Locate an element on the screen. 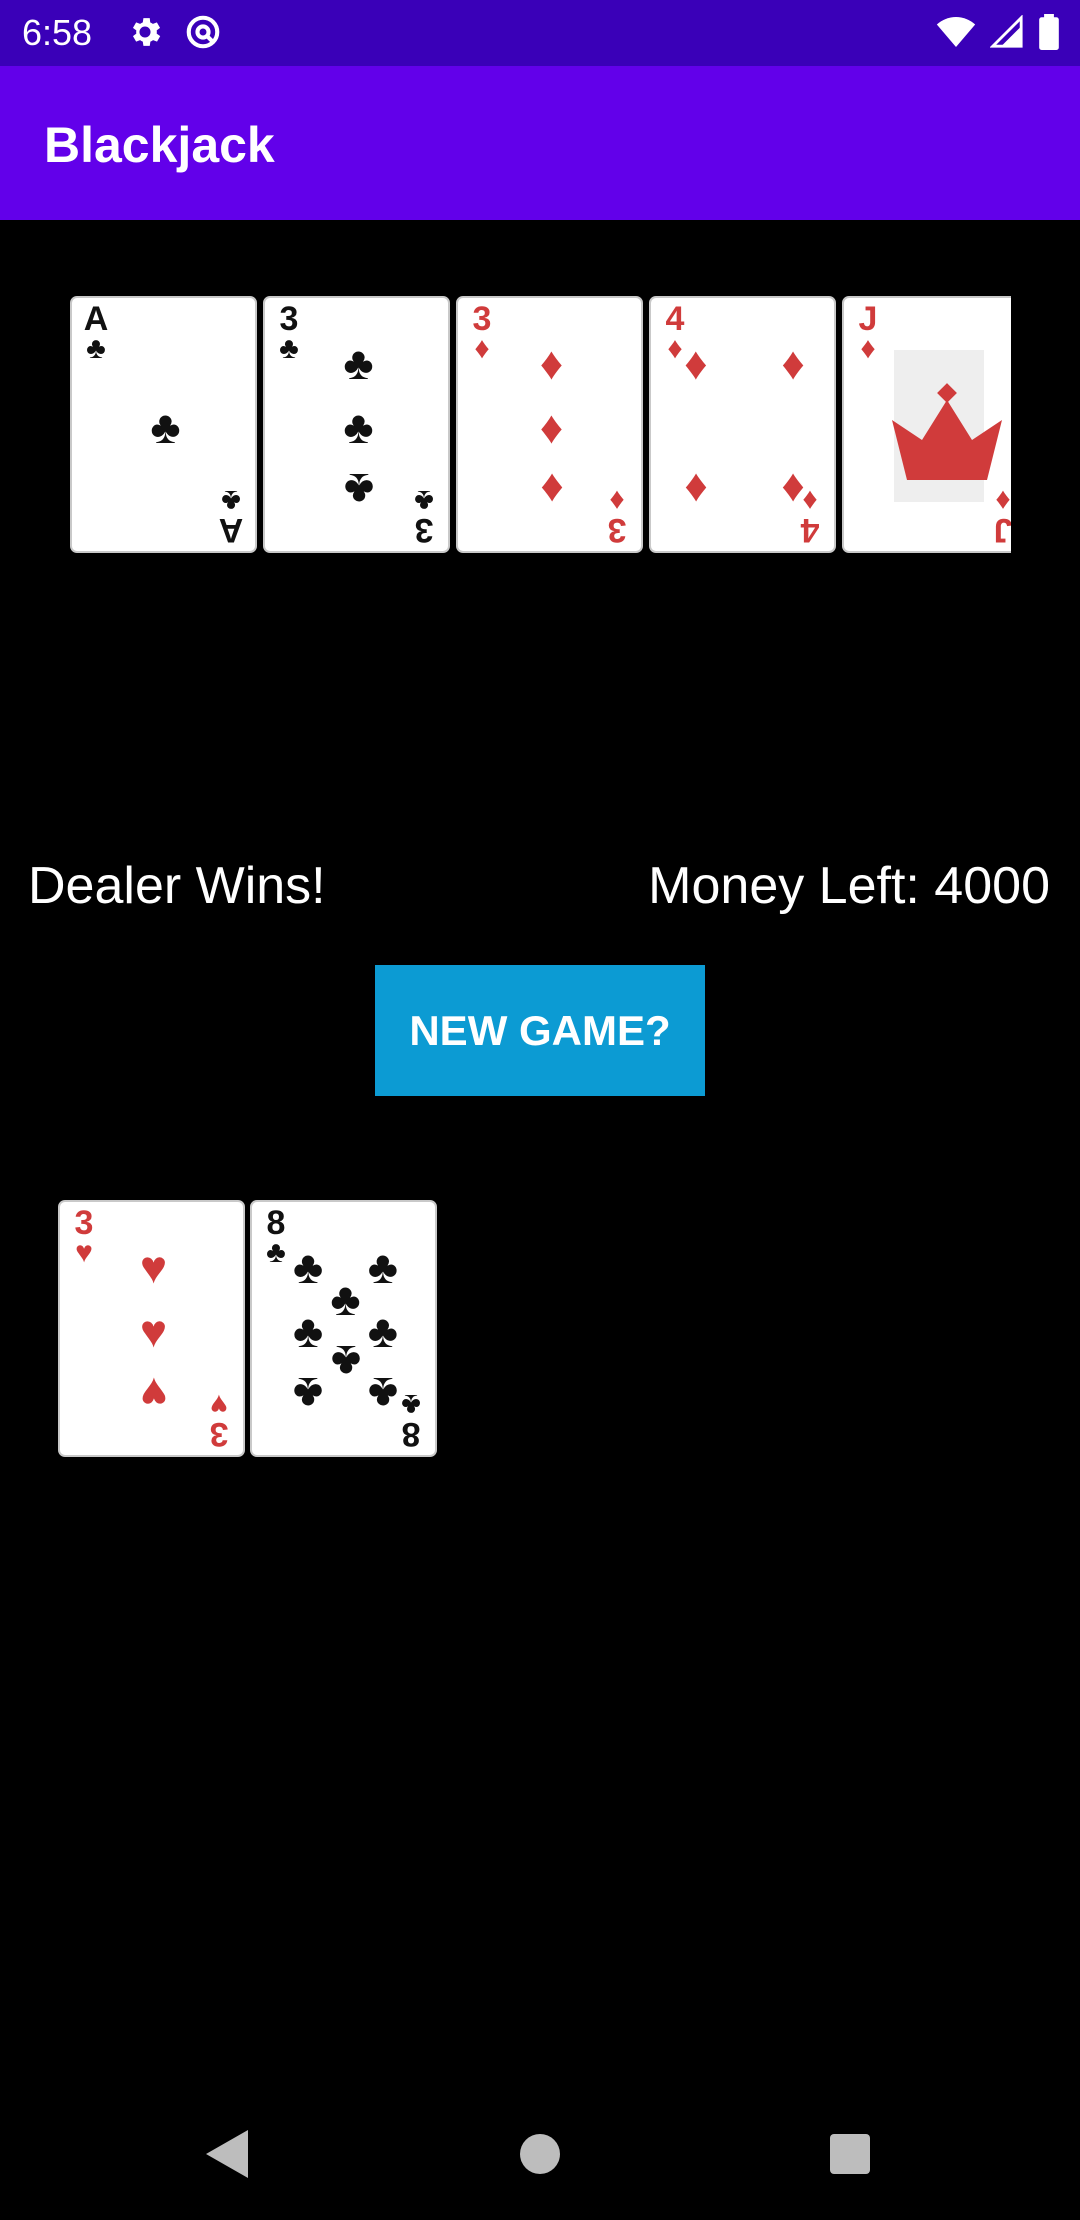  result-text: Dealer Wins! is located at coordinates (177, 886).